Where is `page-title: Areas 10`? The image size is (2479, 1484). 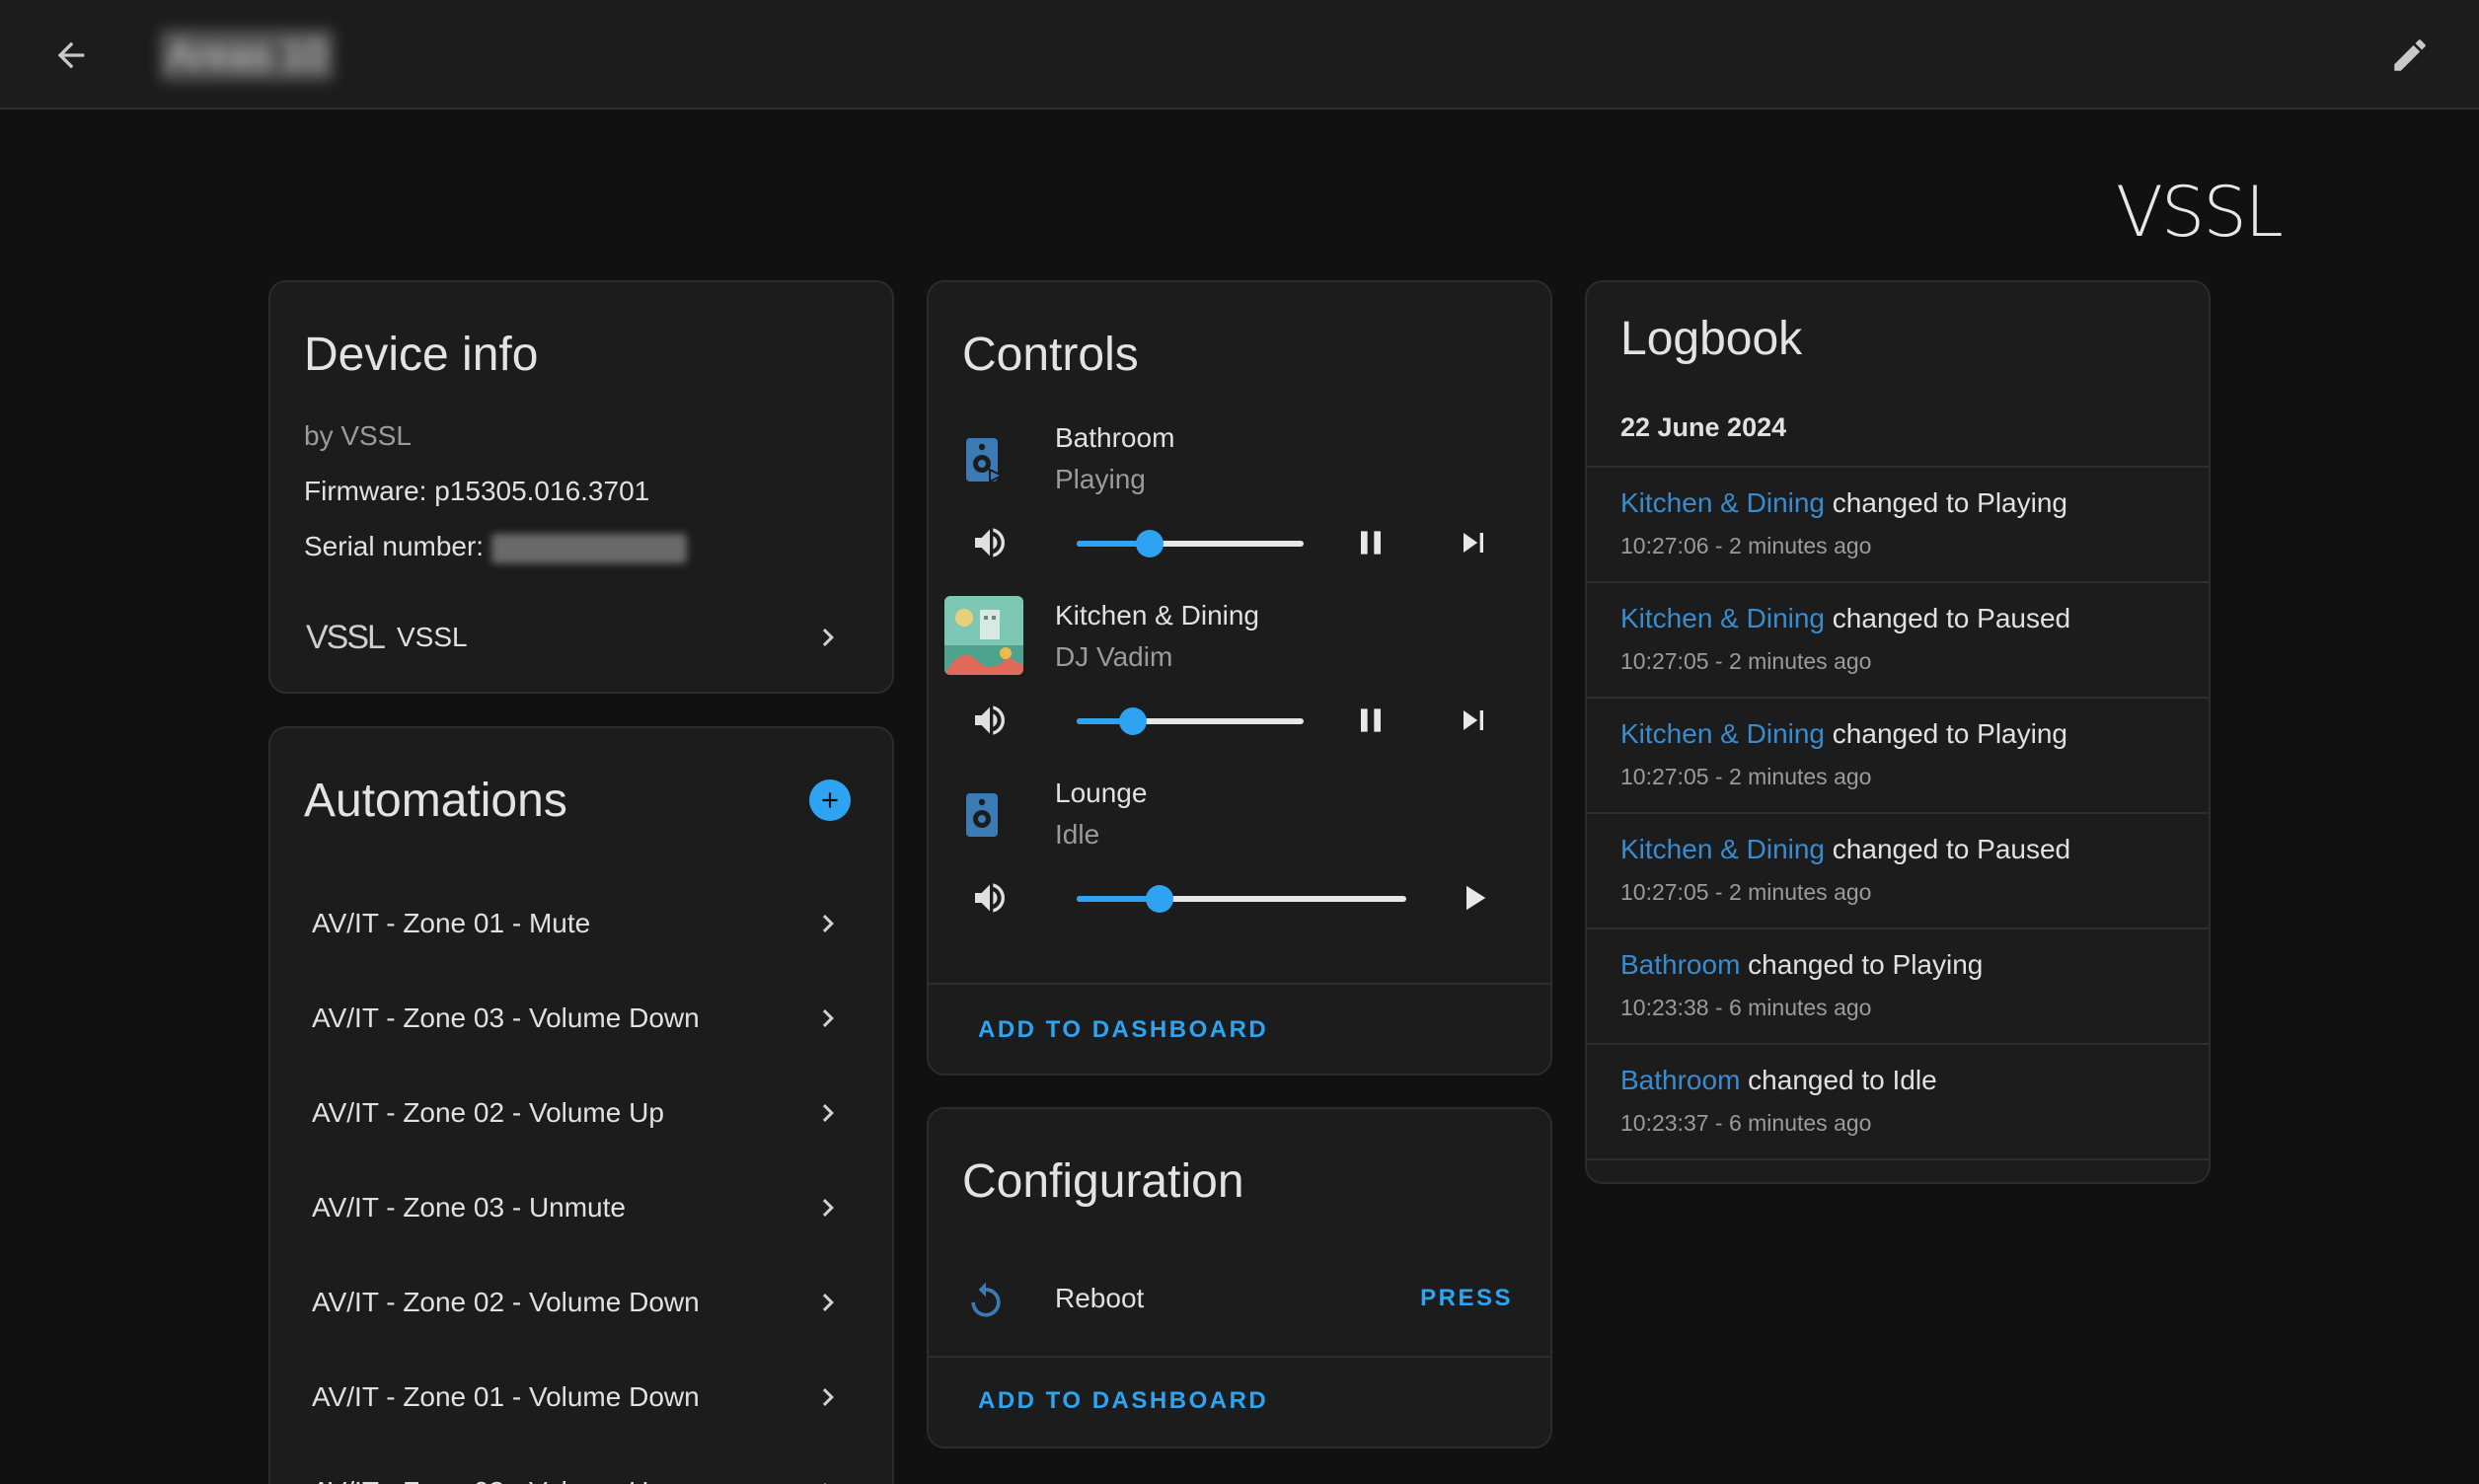 page-title: Areas 10 is located at coordinates (247, 55).